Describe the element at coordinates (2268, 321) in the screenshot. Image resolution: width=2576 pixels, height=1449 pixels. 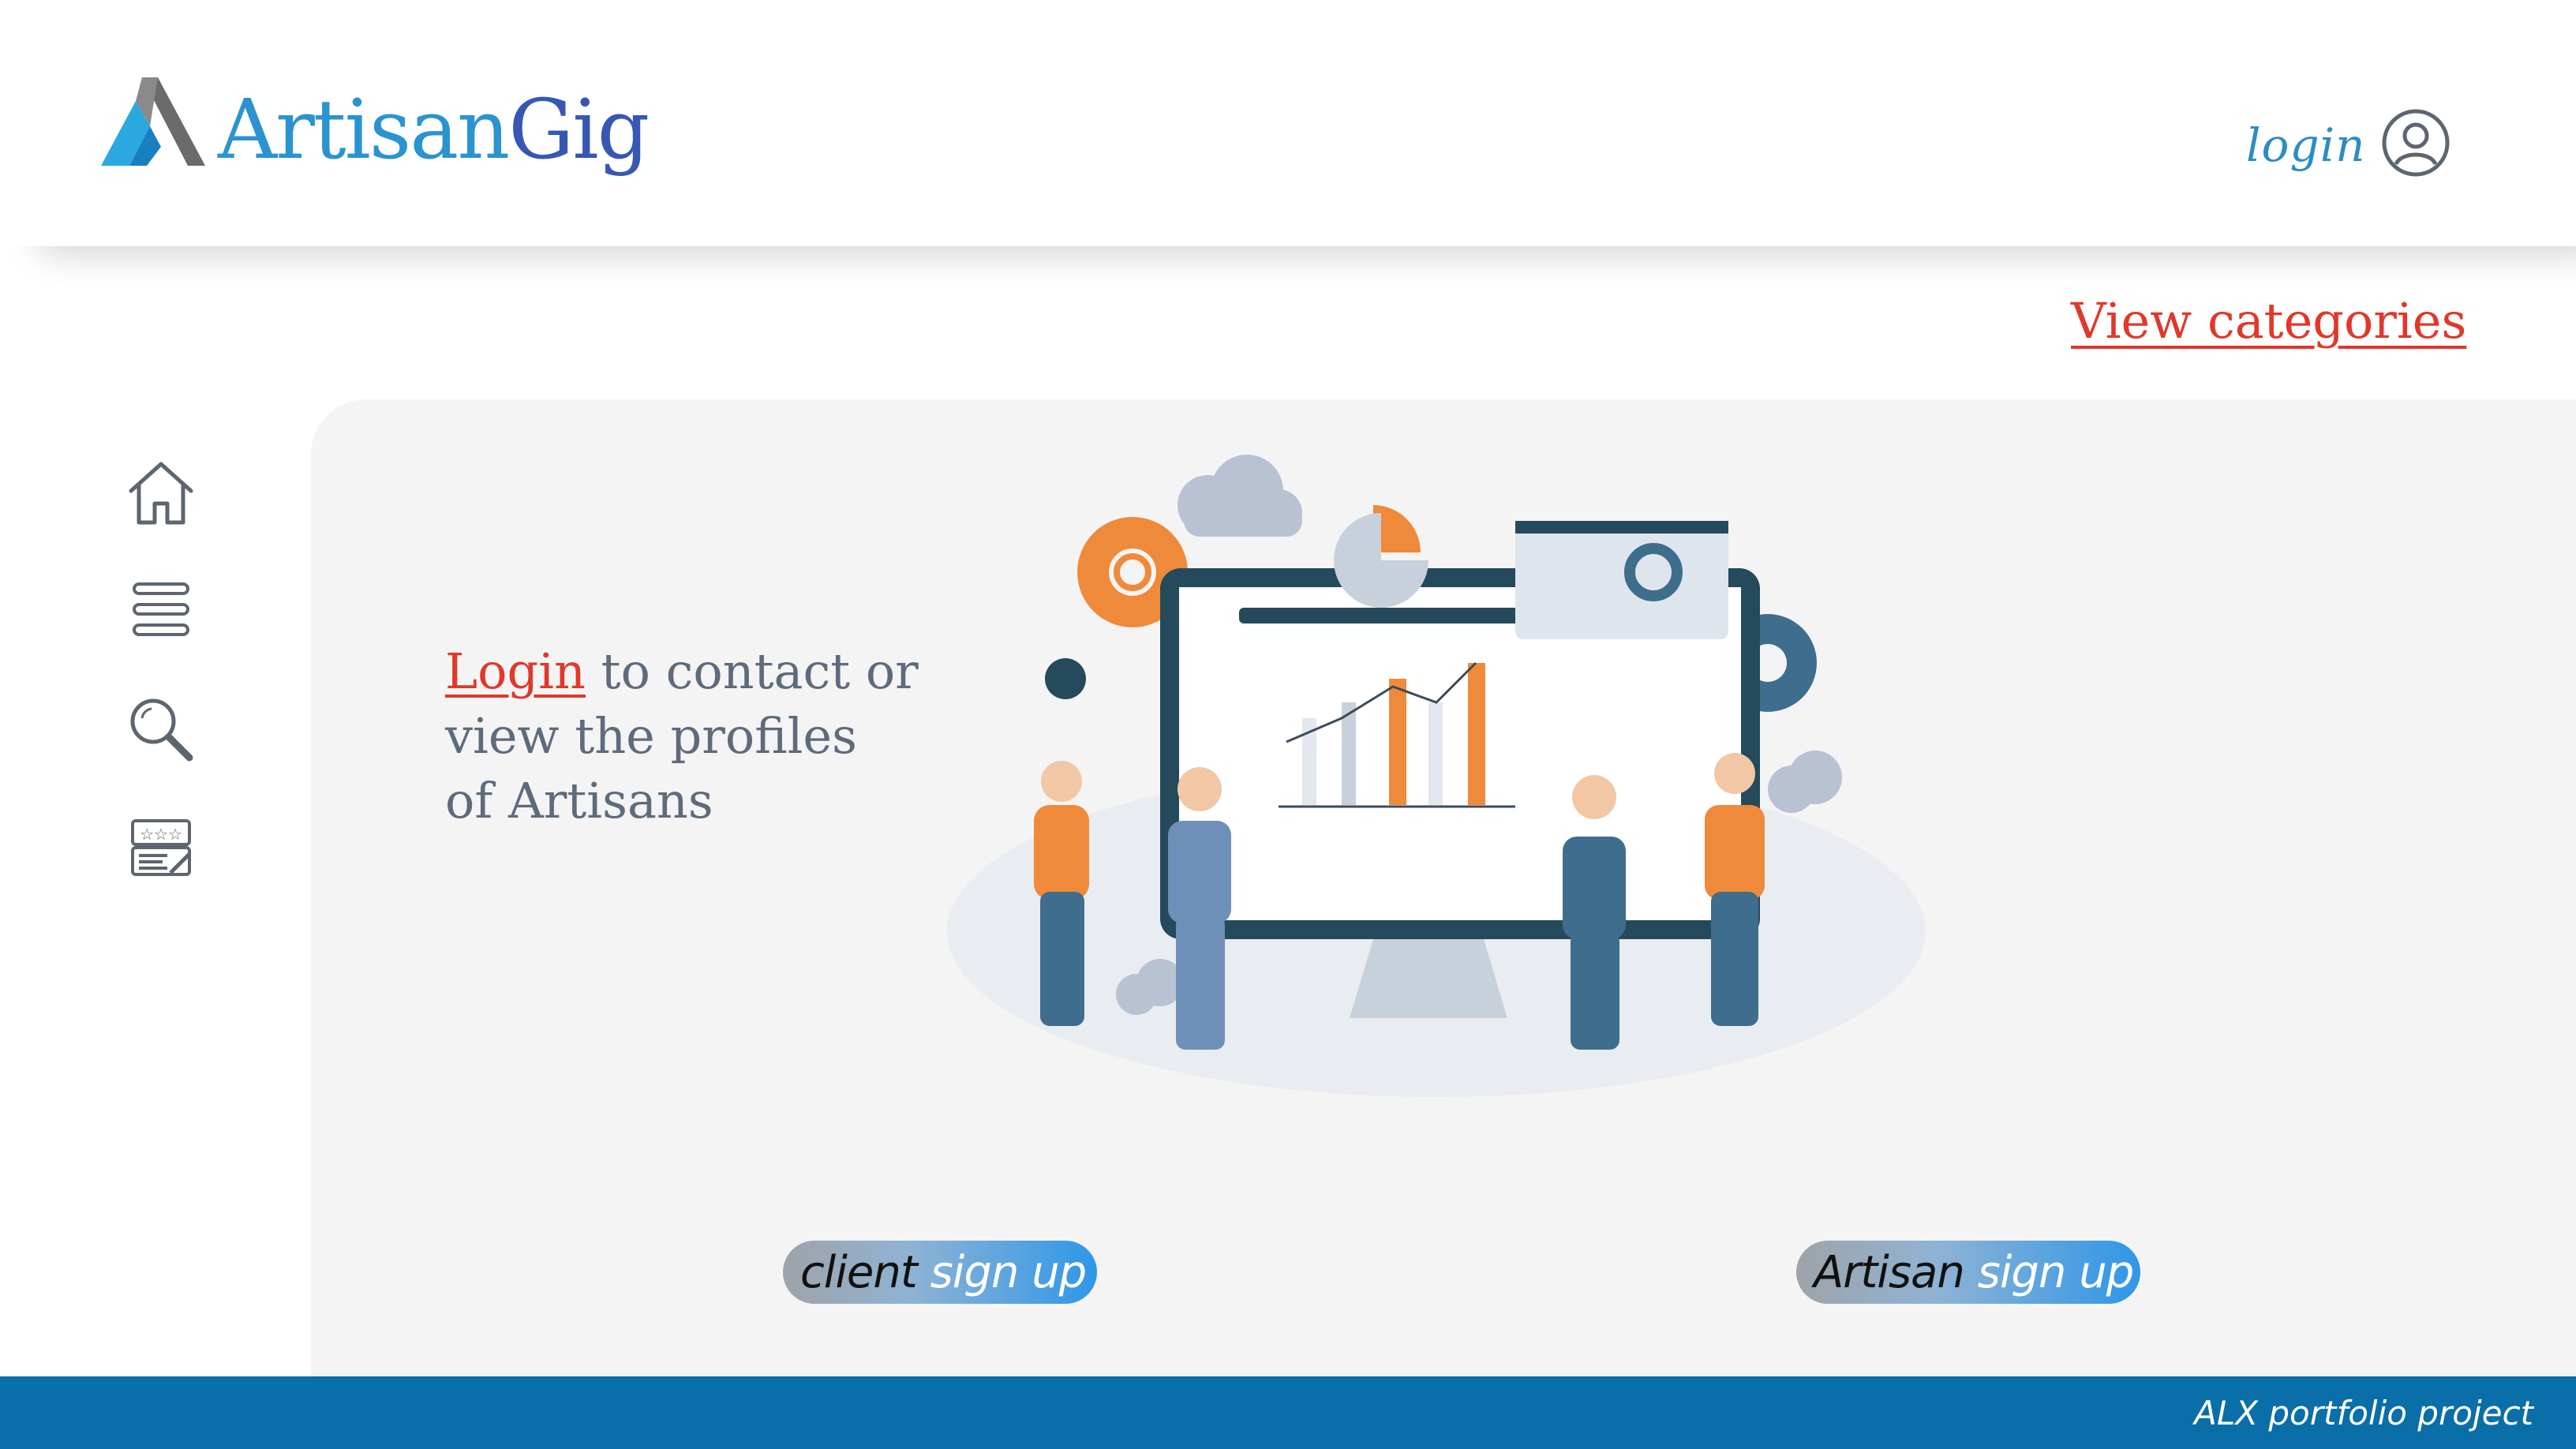
I see `view-categories-link: View categories` at that location.